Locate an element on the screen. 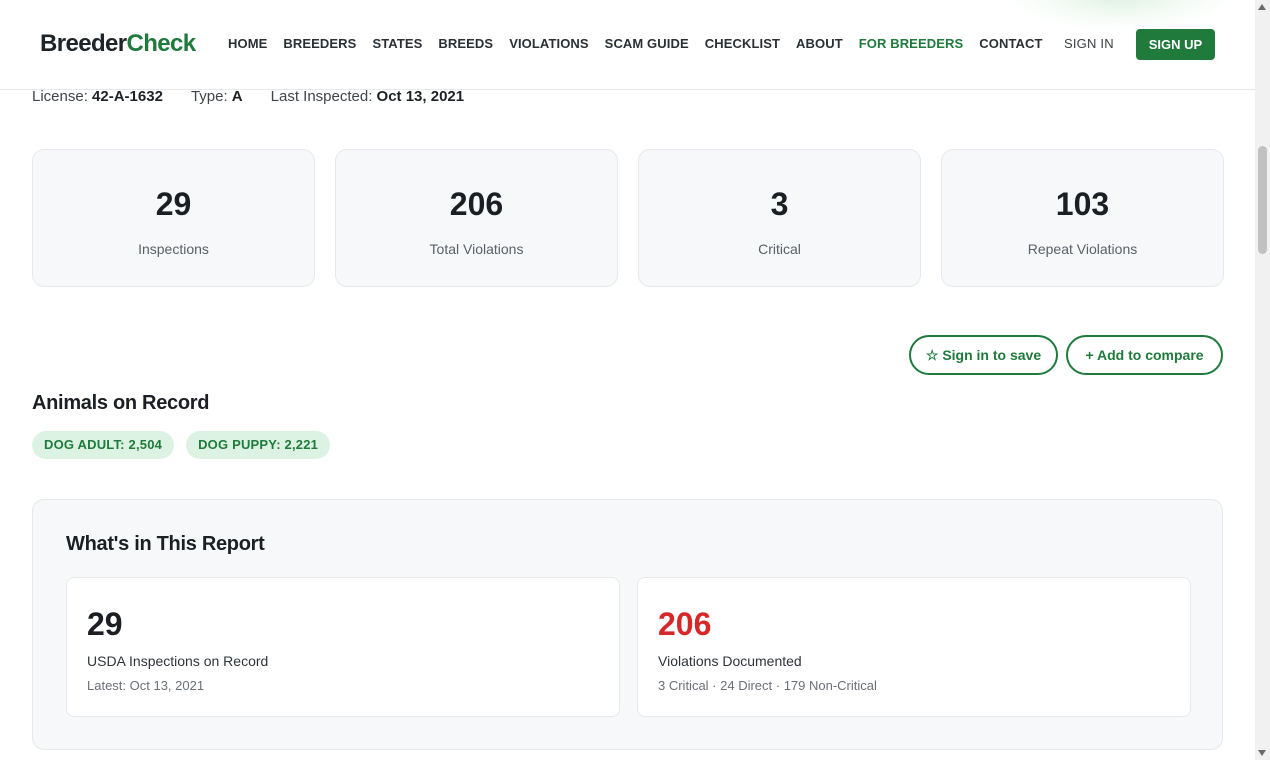 The width and height of the screenshot is (1270, 760). animal-pill-dog-adult: DOG ADULT: 2,504 is located at coordinates (103, 445).